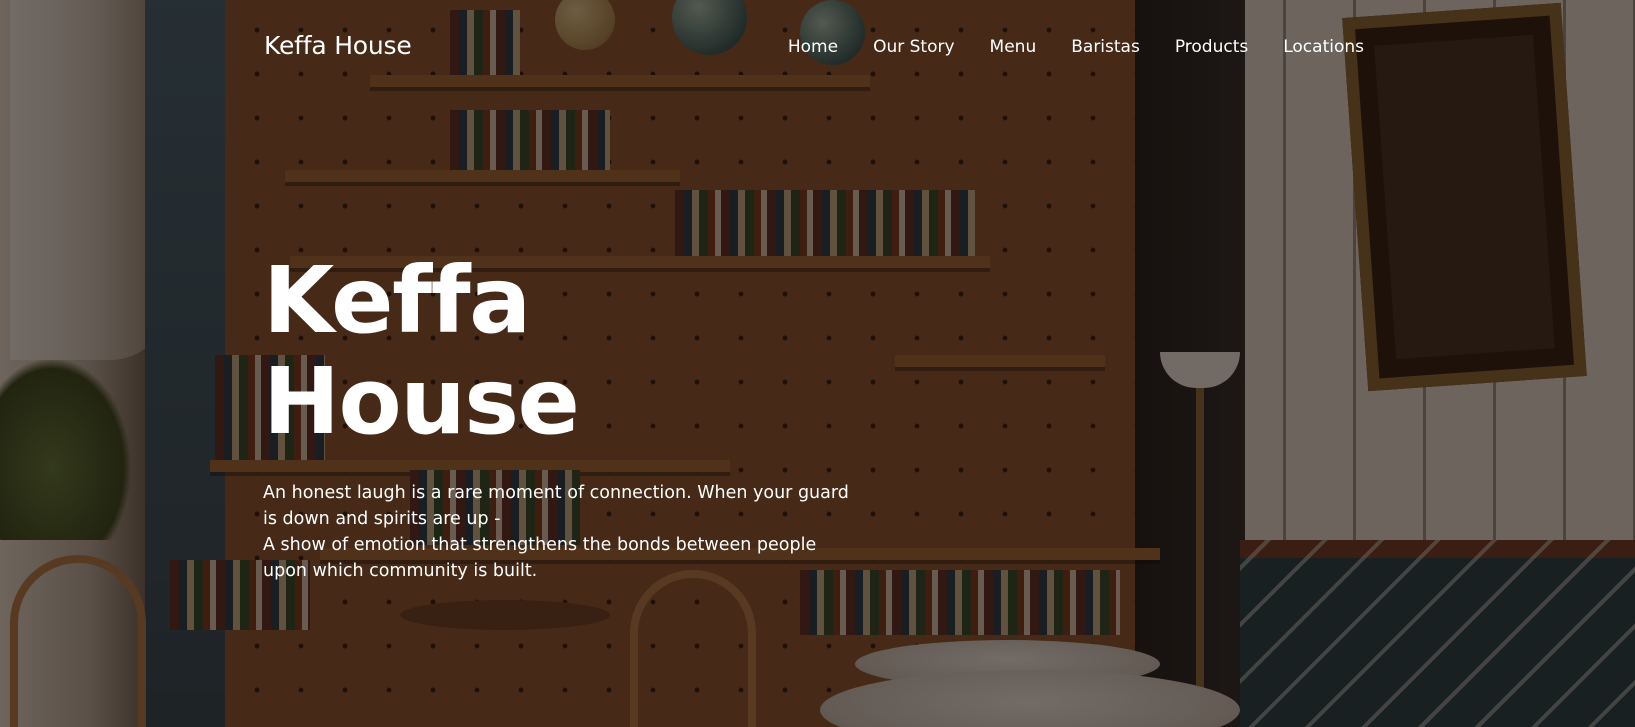 Image resolution: width=1635 pixels, height=727 pixels. I want to click on nav-link-menu: Menu, so click(1013, 47).